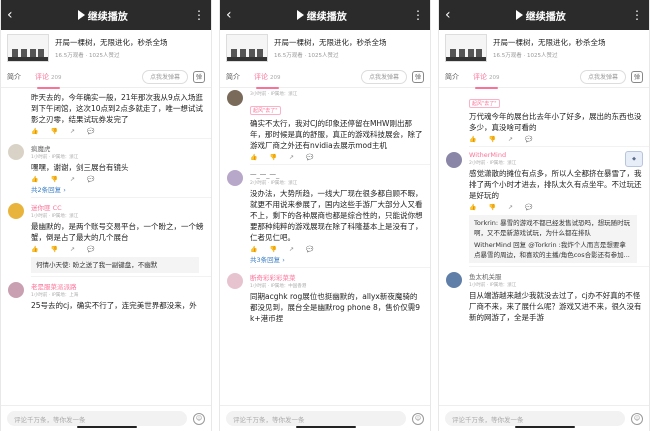  I want to click on username: 疯魔虎, so click(118, 148).